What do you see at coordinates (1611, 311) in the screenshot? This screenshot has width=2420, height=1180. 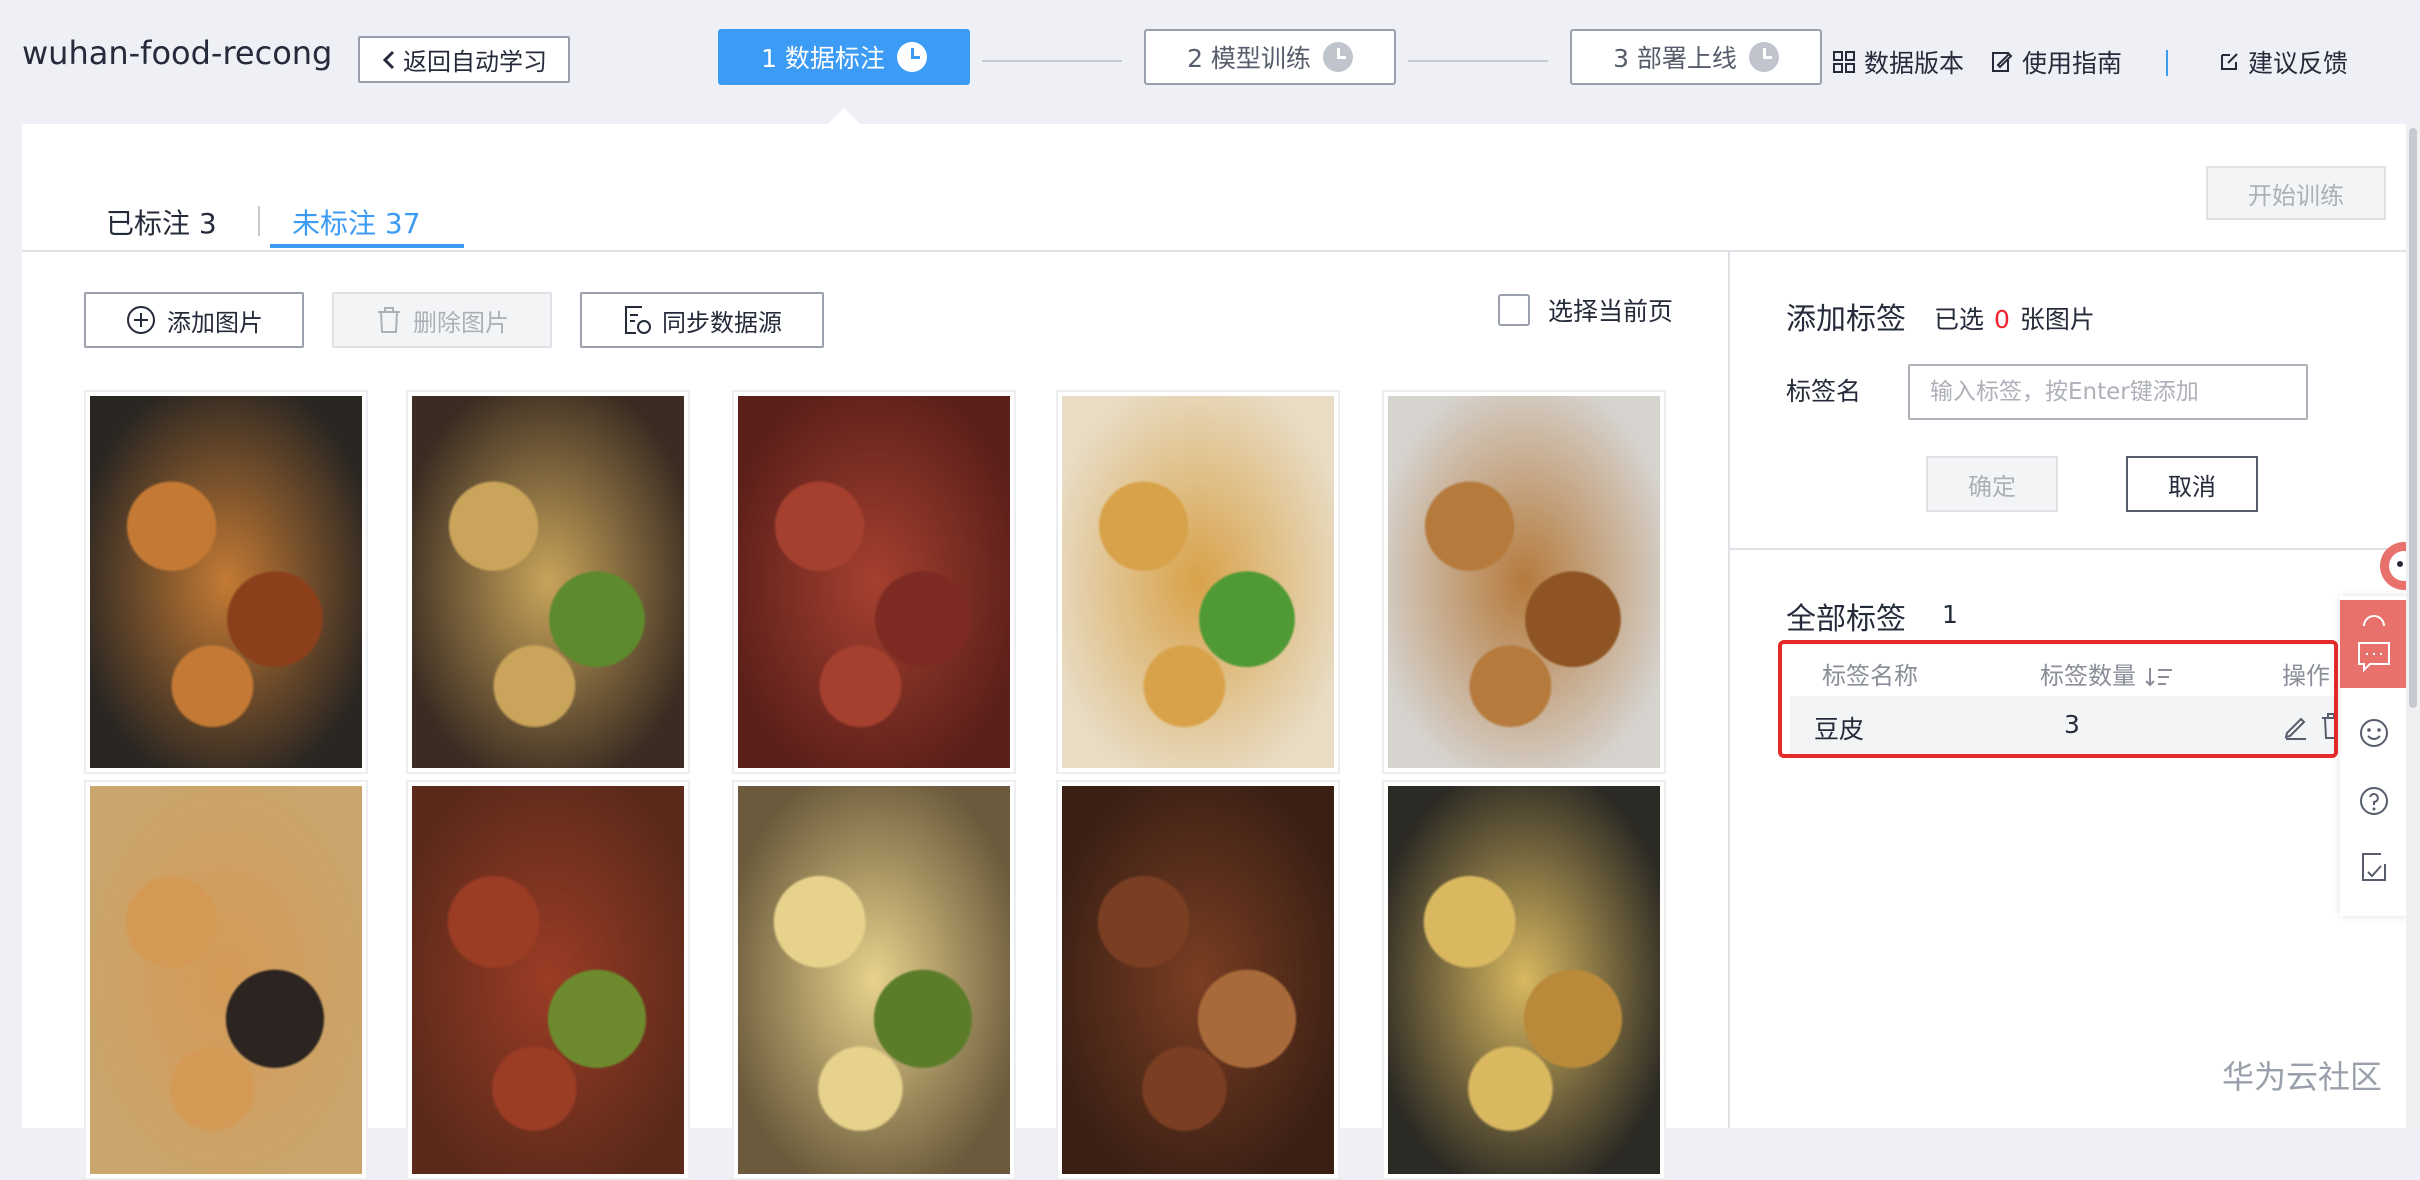 I see `select-page-label: 选择当前页` at bounding box center [1611, 311].